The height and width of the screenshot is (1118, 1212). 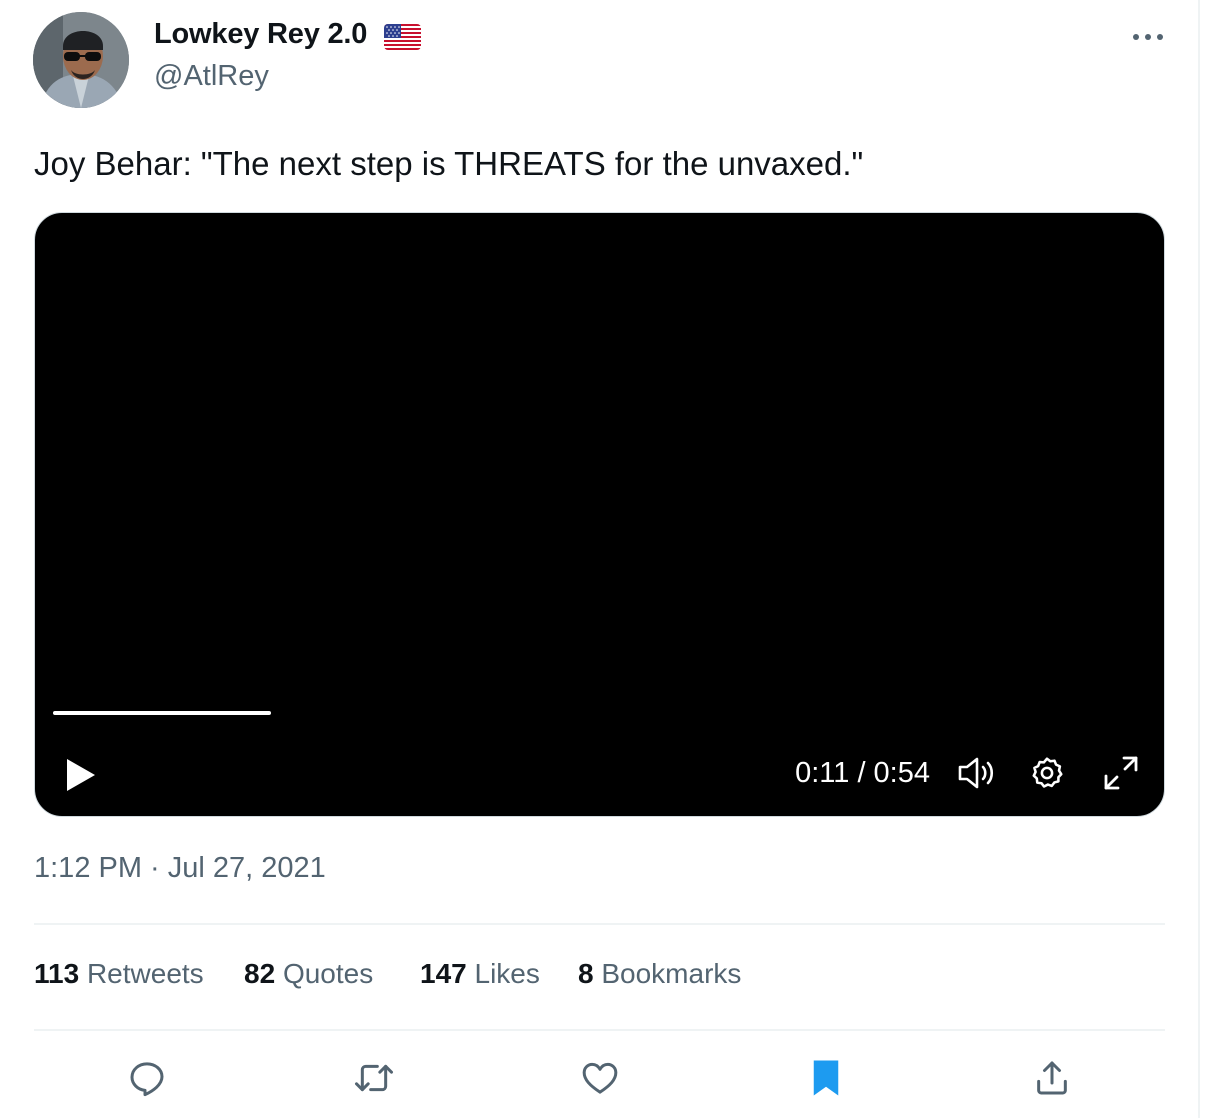 I want to click on avatar, so click(x=81, y=60).